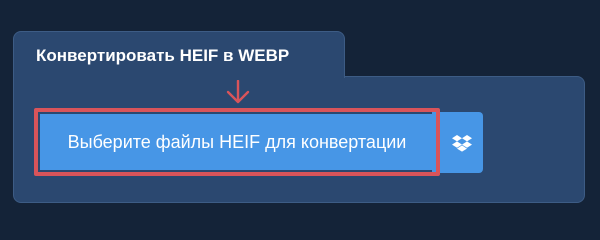 This screenshot has height=240, width=600. I want to click on dropbox-icon, so click(461, 143).